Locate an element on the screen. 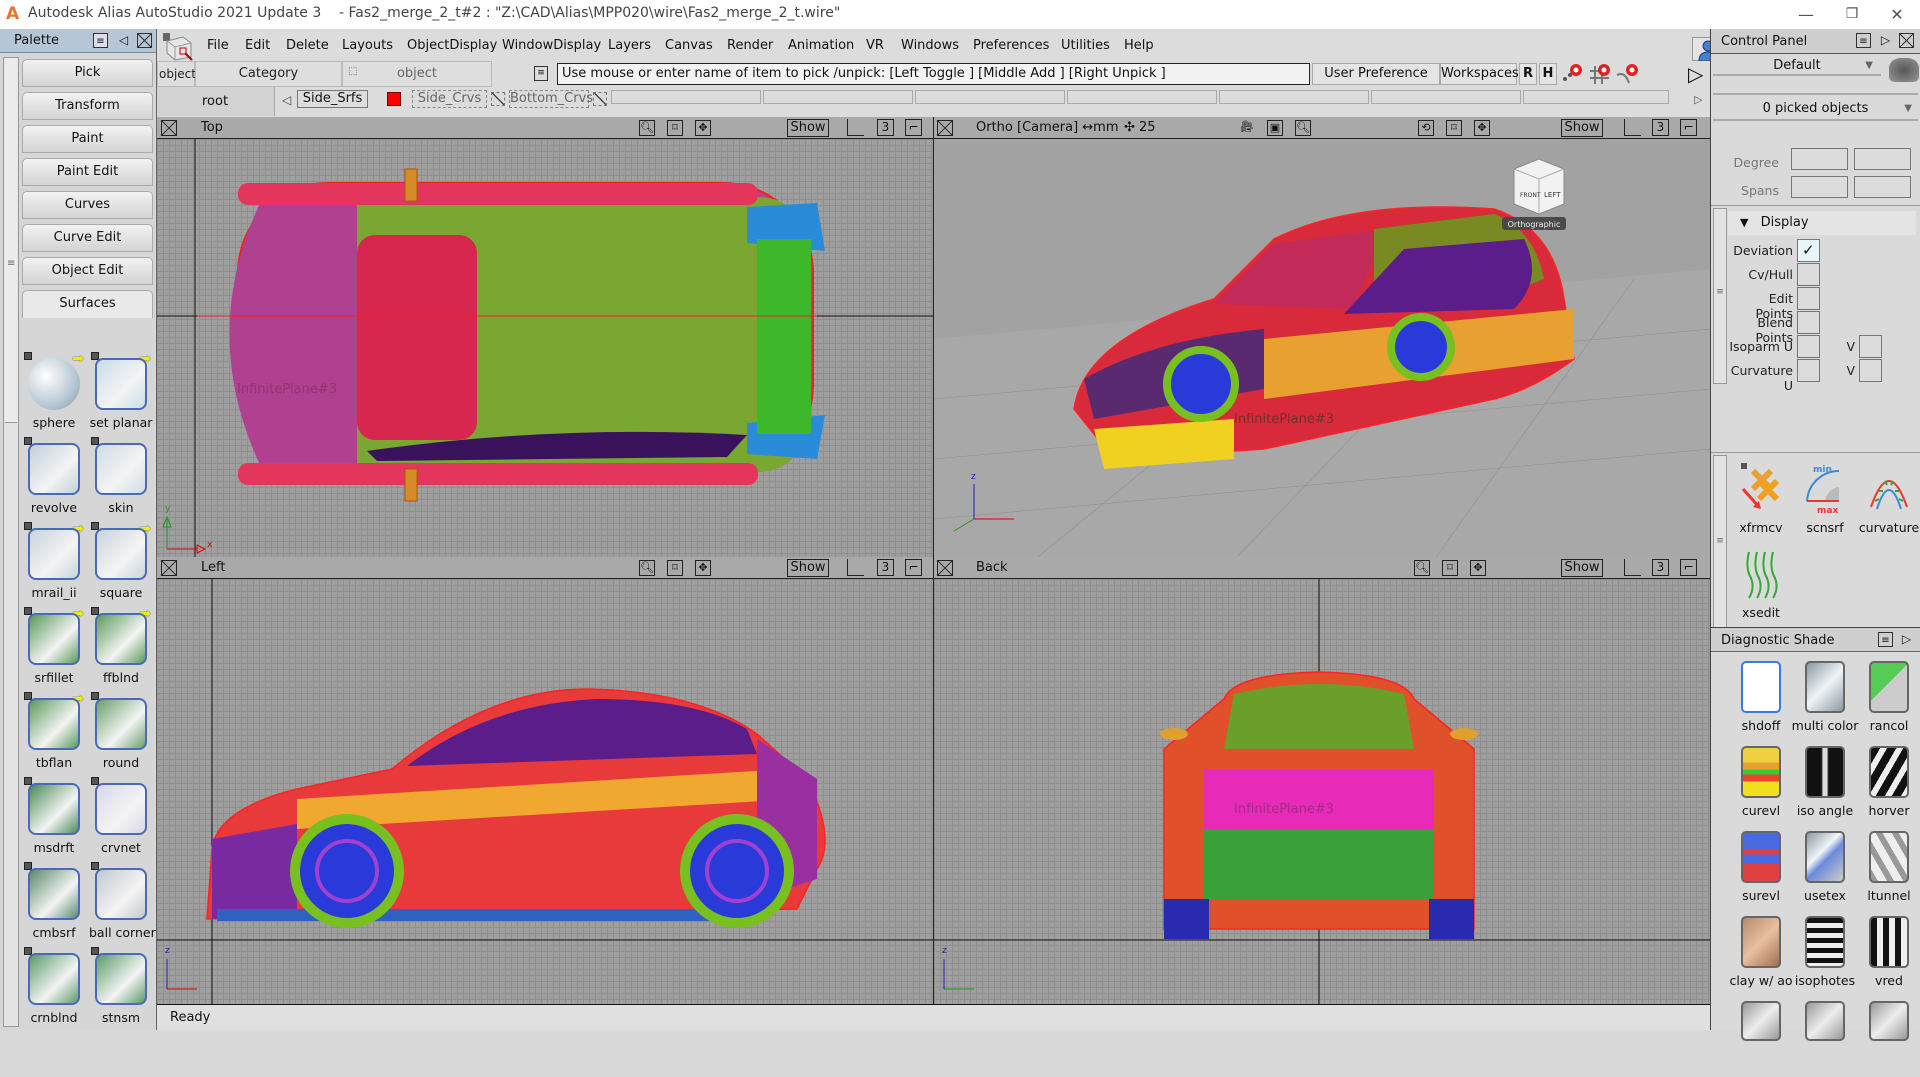  view-cube: FRONT LEFT Orthographic is located at coordinates (1534, 194).